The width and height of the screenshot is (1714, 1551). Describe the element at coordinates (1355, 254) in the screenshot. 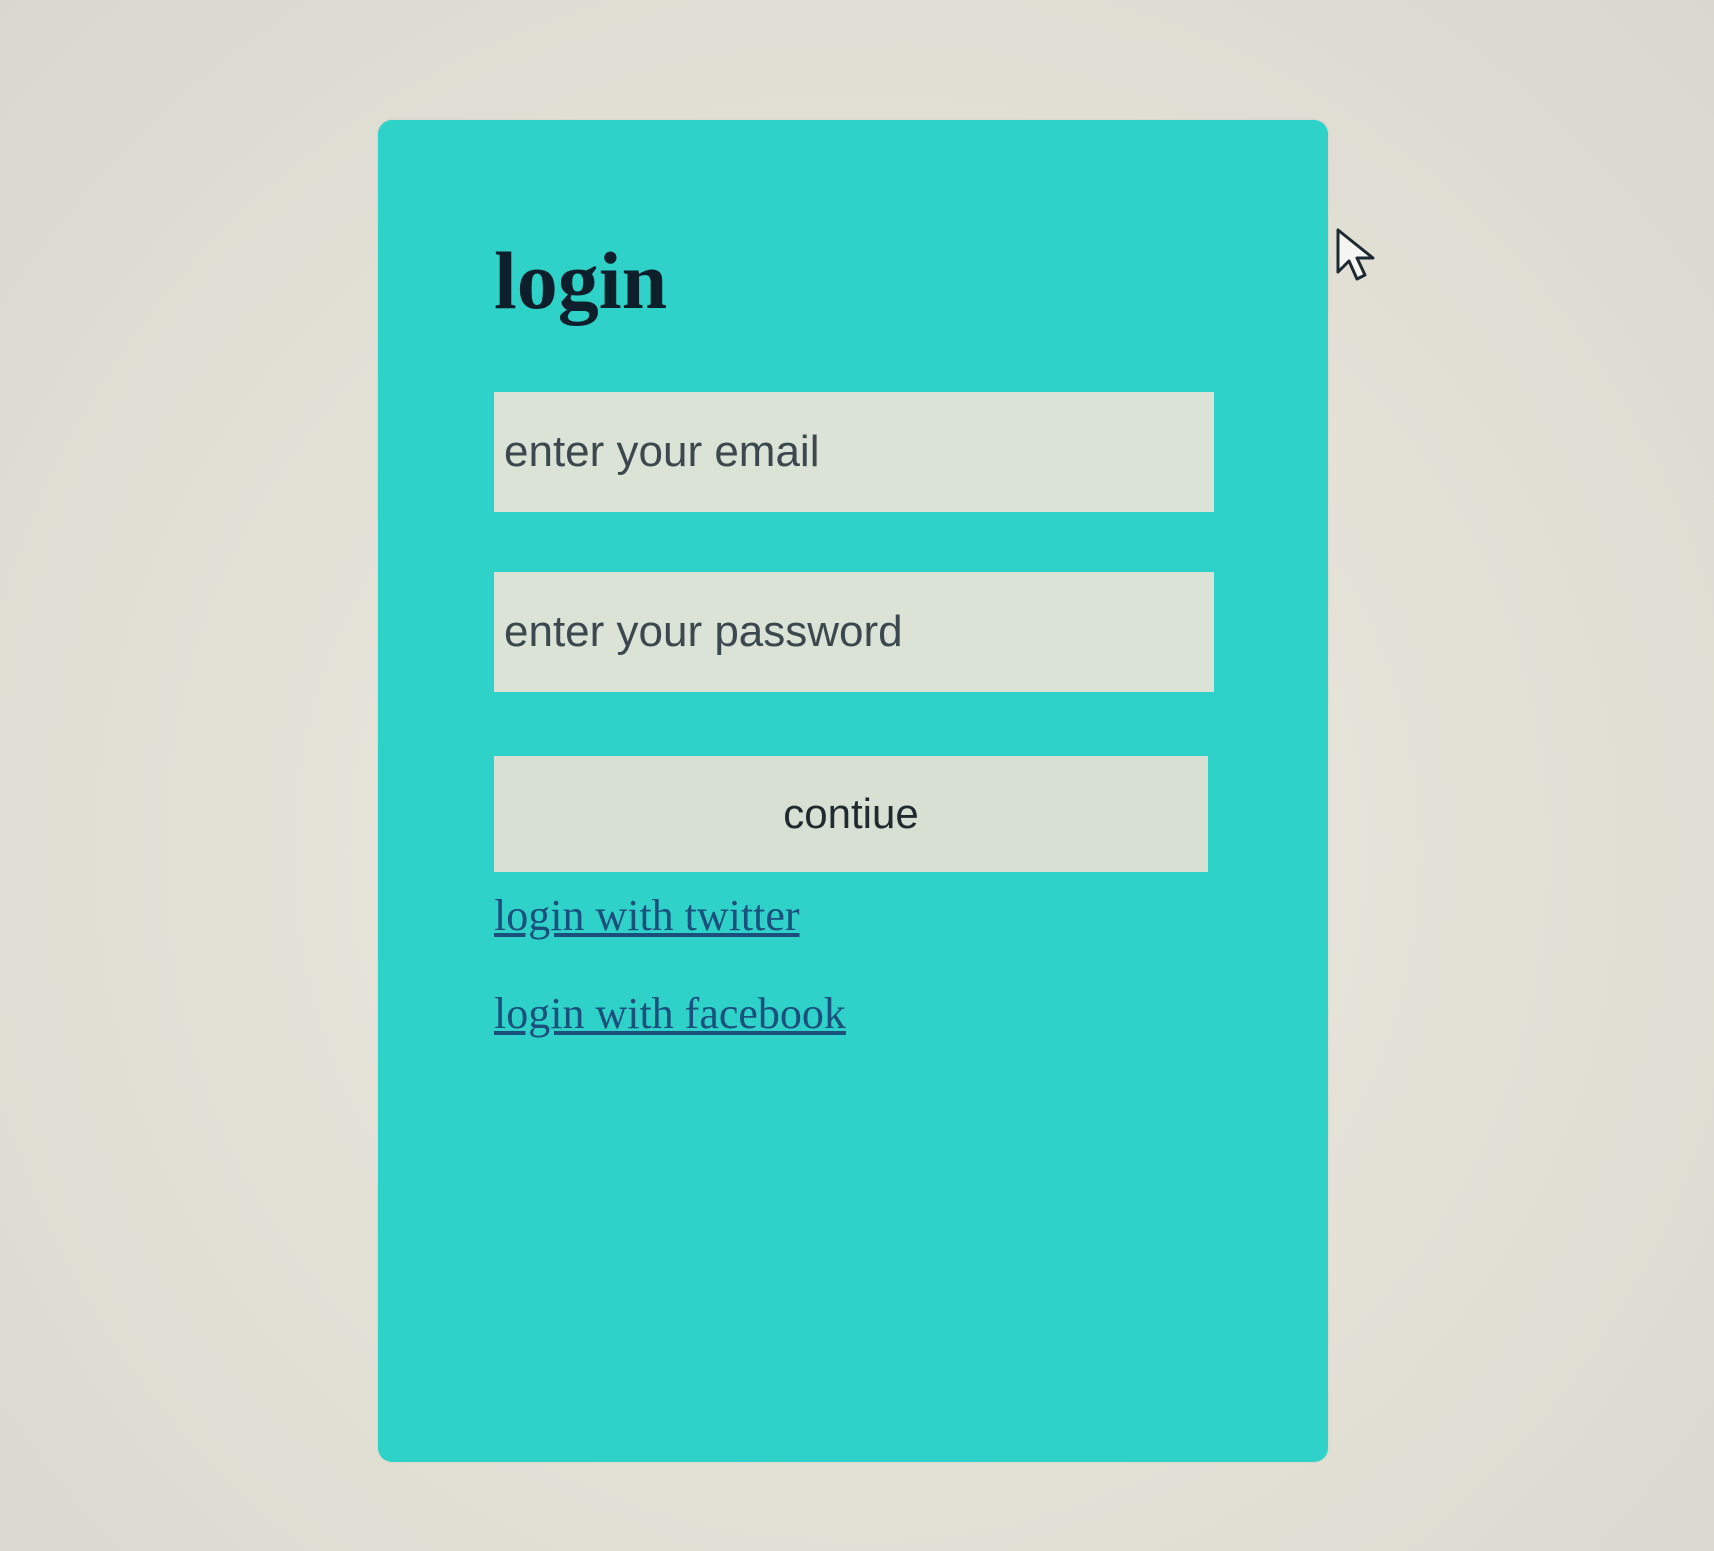

I see `mouse-pointer-icon` at that location.